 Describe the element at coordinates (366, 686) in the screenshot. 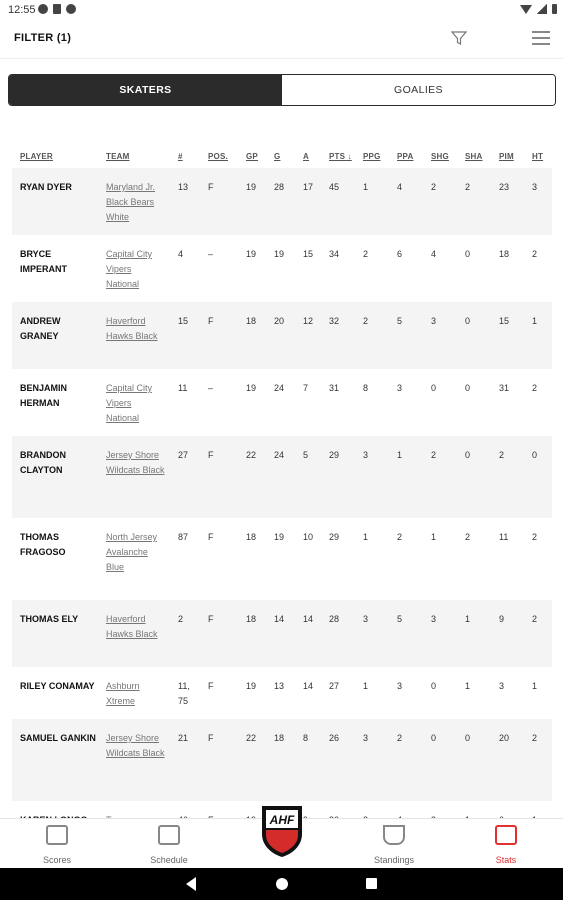

I see `cell-ppg: 1` at that location.